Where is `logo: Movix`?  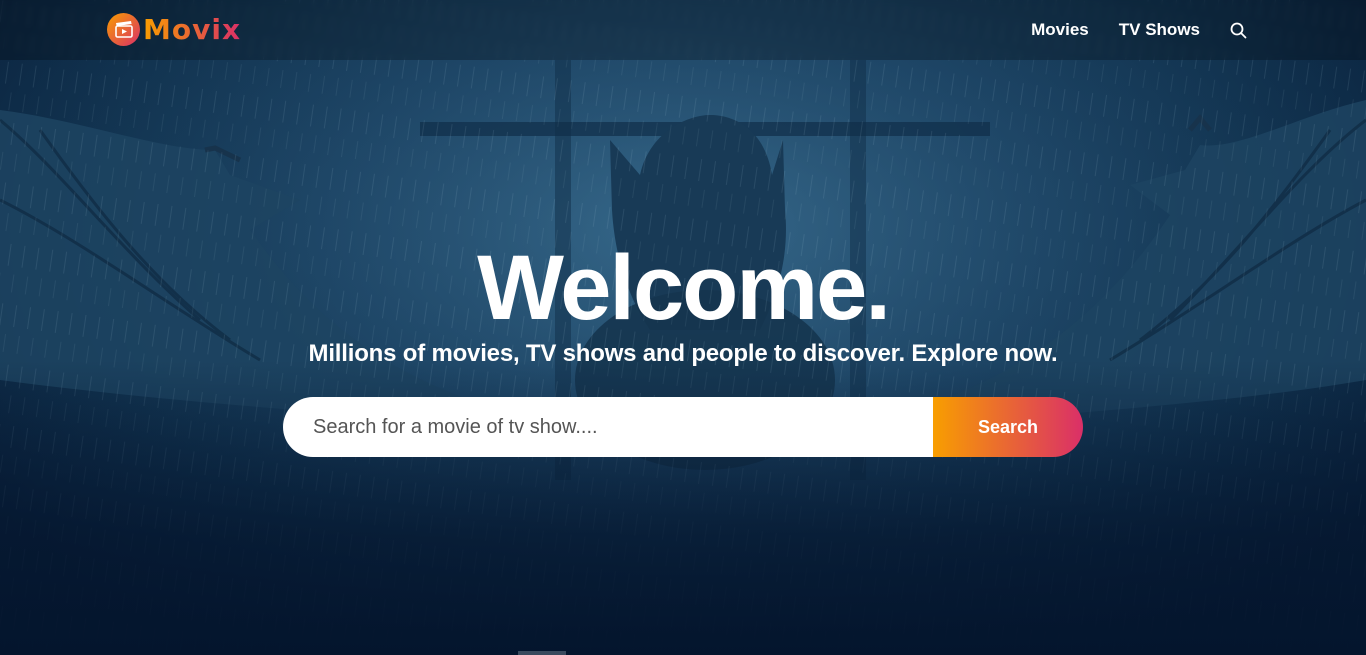 logo: Movix is located at coordinates (174, 29).